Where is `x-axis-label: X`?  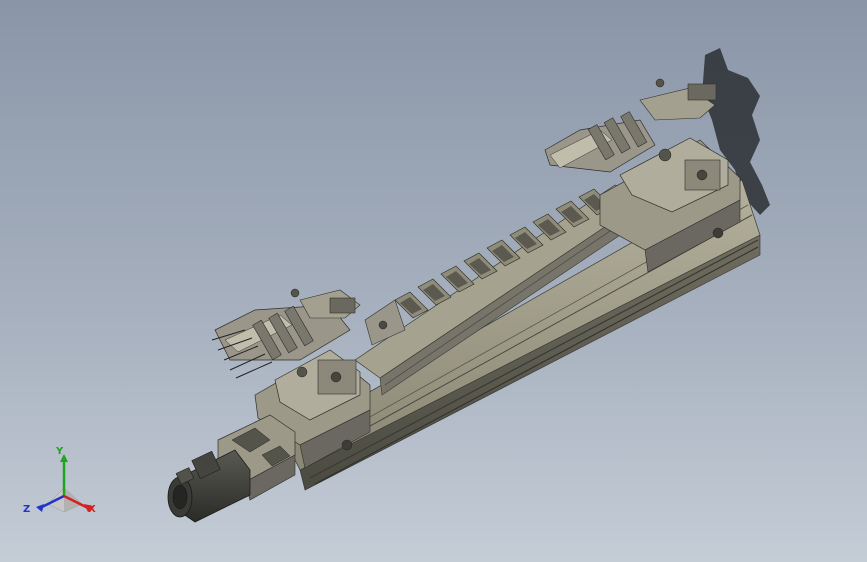
x-axis-label: X is located at coordinates (92, 509).